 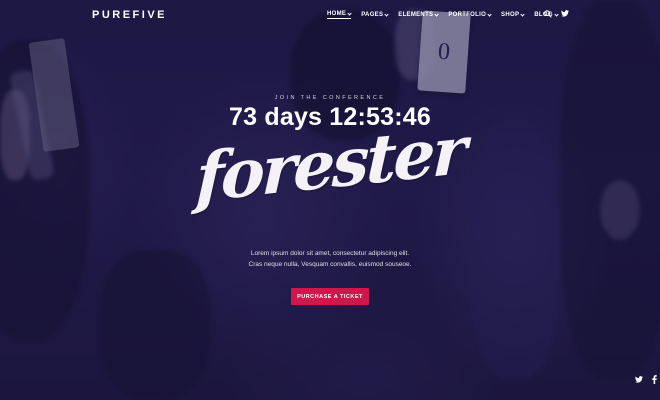 What do you see at coordinates (638, 379) in the screenshot?
I see `twitter-icon` at bounding box center [638, 379].